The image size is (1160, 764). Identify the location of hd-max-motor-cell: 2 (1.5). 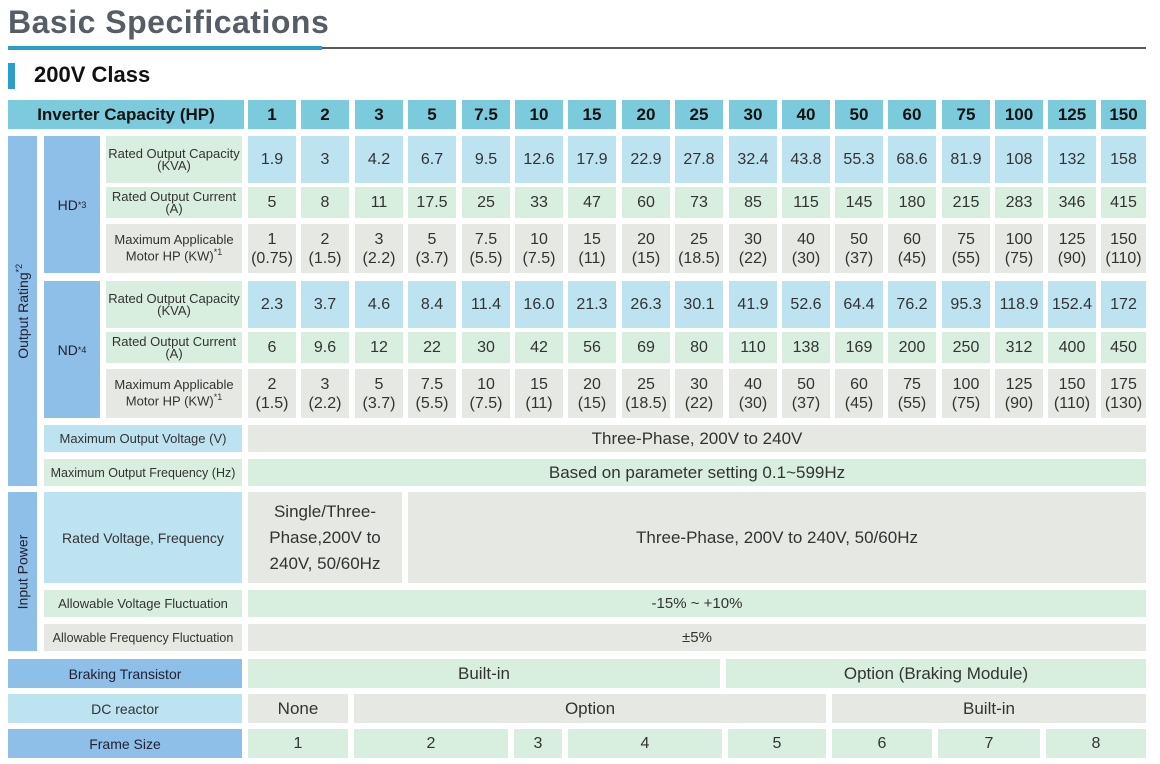
(325, 248).